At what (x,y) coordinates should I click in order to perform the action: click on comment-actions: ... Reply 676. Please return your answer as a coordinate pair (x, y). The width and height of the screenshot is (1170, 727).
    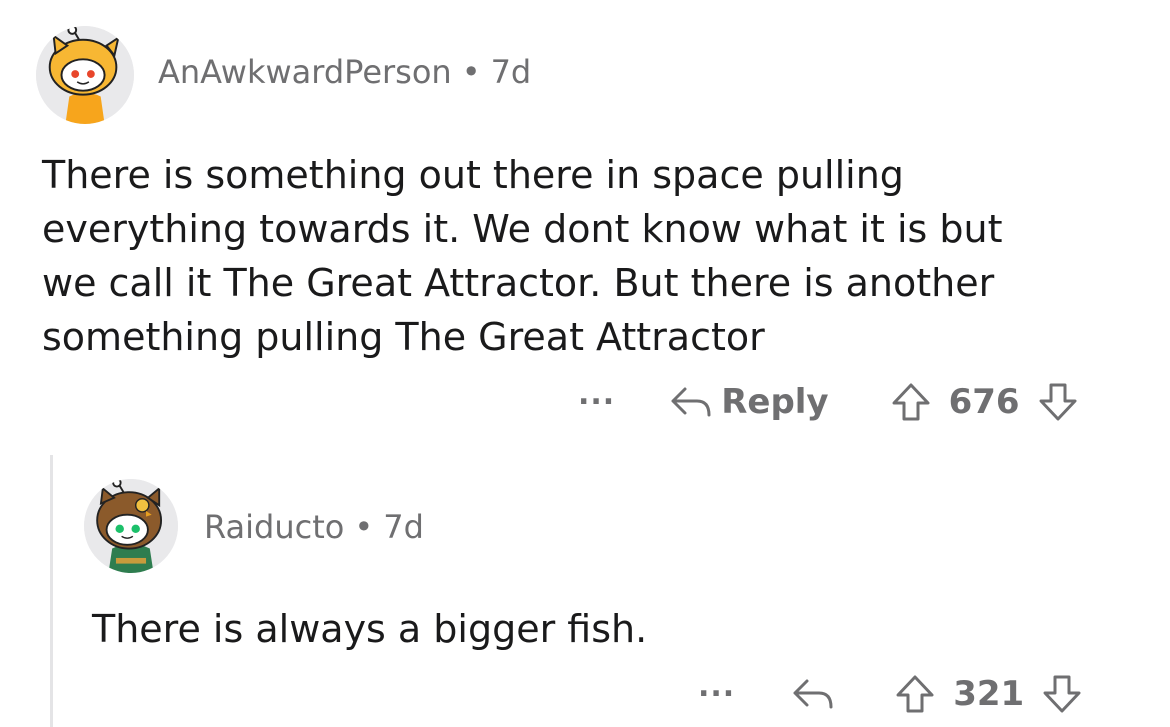
    Looking at the image, I should click on (828, 402).